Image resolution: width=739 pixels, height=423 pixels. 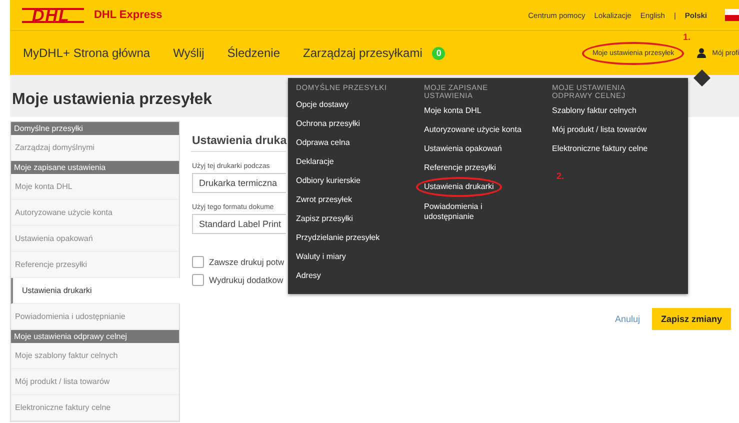 I want to click on menu-item: Elektroniczne faktury celne, so click(x=600, y=148).